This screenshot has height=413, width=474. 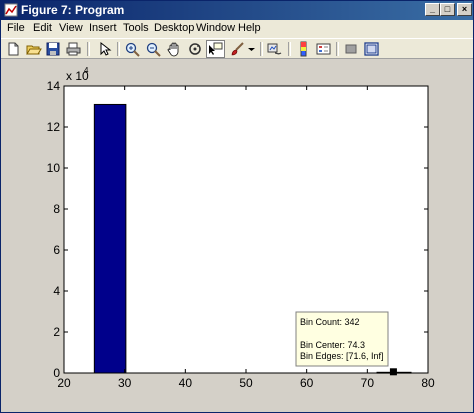 I want to click on datatip-bin-edges: Bin Edges: [71.6, Inf], so click(x=342, y=356).